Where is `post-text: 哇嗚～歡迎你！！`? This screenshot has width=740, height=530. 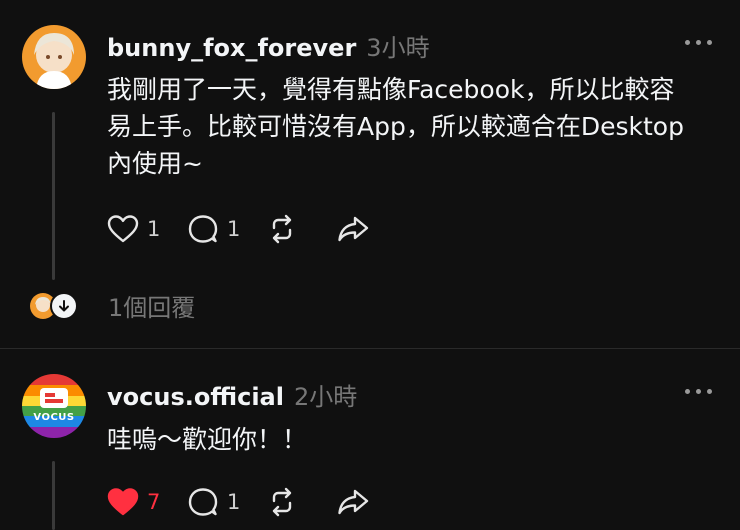 post-text: 哇嗚～歡迎你！！ is located at coordinates (412, 439).